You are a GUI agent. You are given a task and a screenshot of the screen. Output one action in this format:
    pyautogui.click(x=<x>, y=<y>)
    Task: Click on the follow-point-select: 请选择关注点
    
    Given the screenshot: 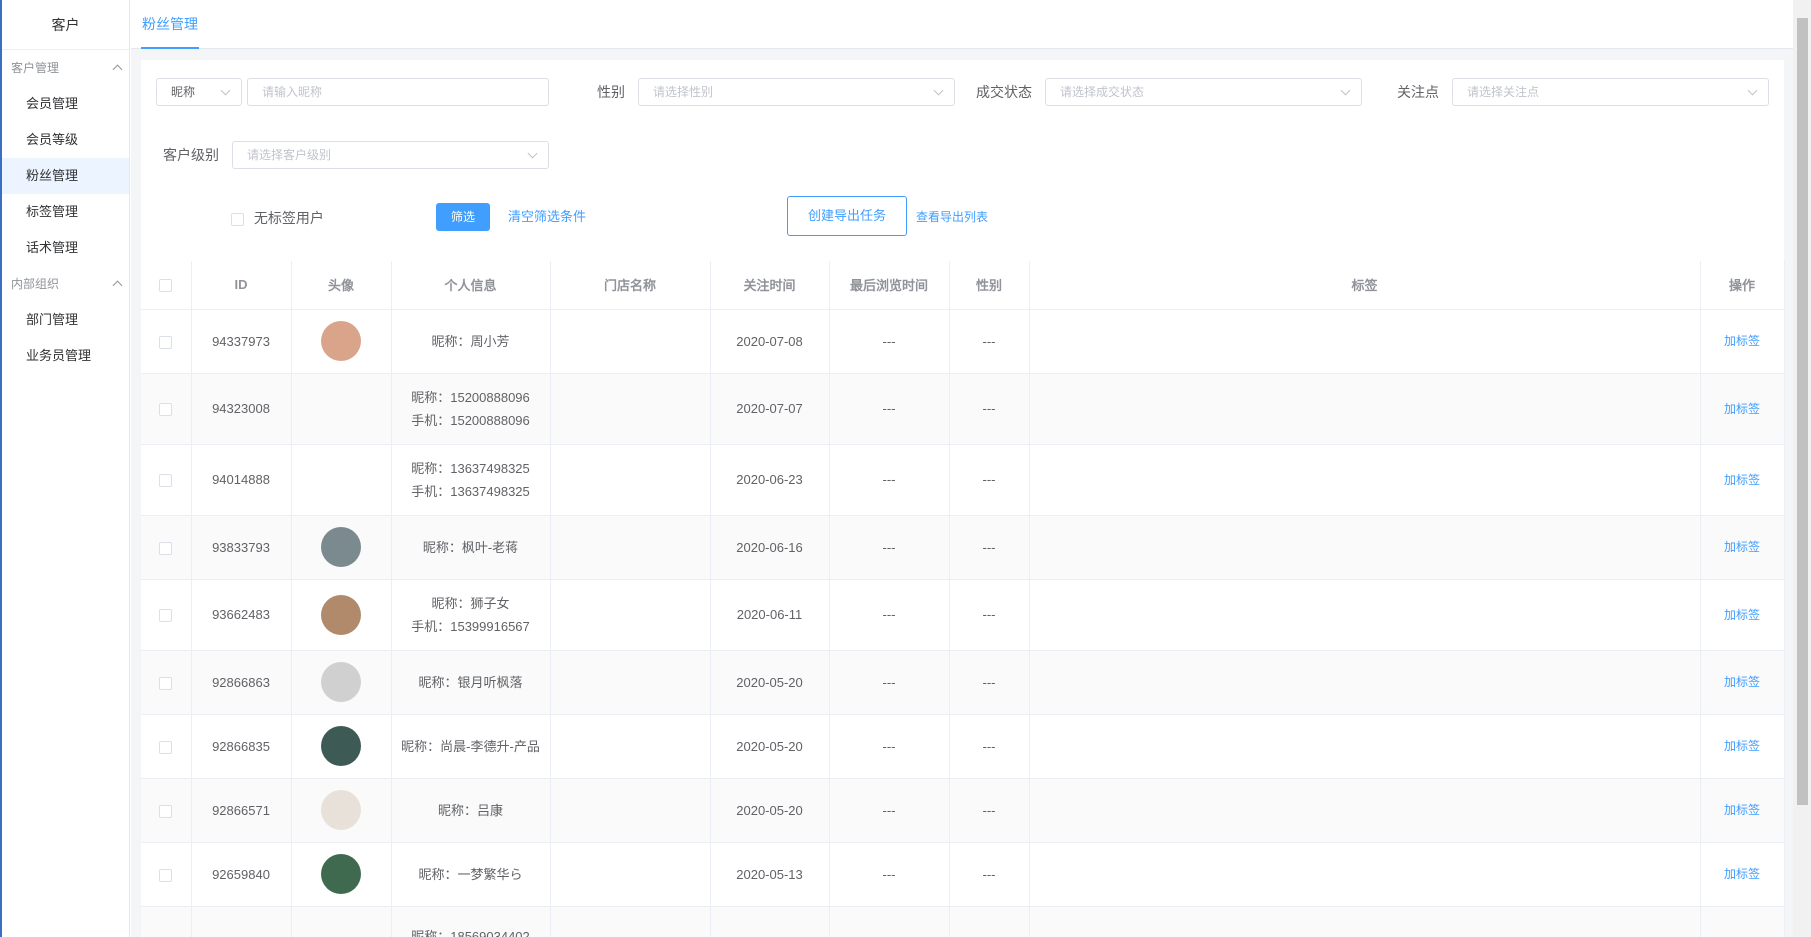 What is the action you would take?
    pyautogui.click(x=1610, y=92)
    